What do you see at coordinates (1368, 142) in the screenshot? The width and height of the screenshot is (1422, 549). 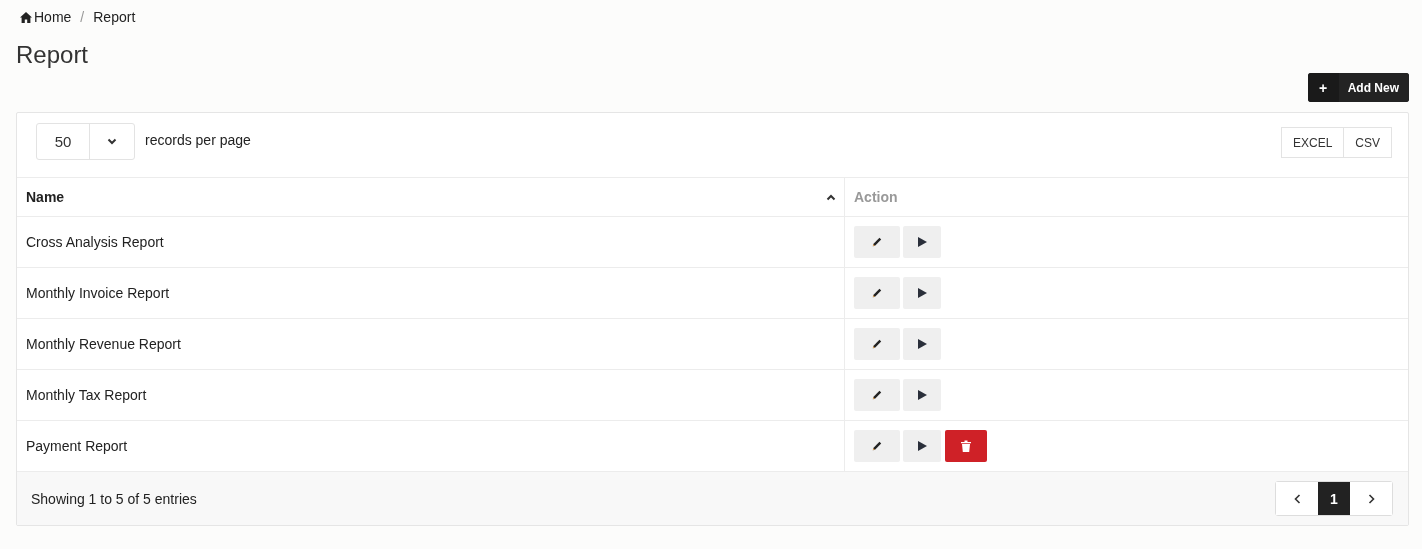 I see `export-button: CSV` at bounding box center [1368, 142].